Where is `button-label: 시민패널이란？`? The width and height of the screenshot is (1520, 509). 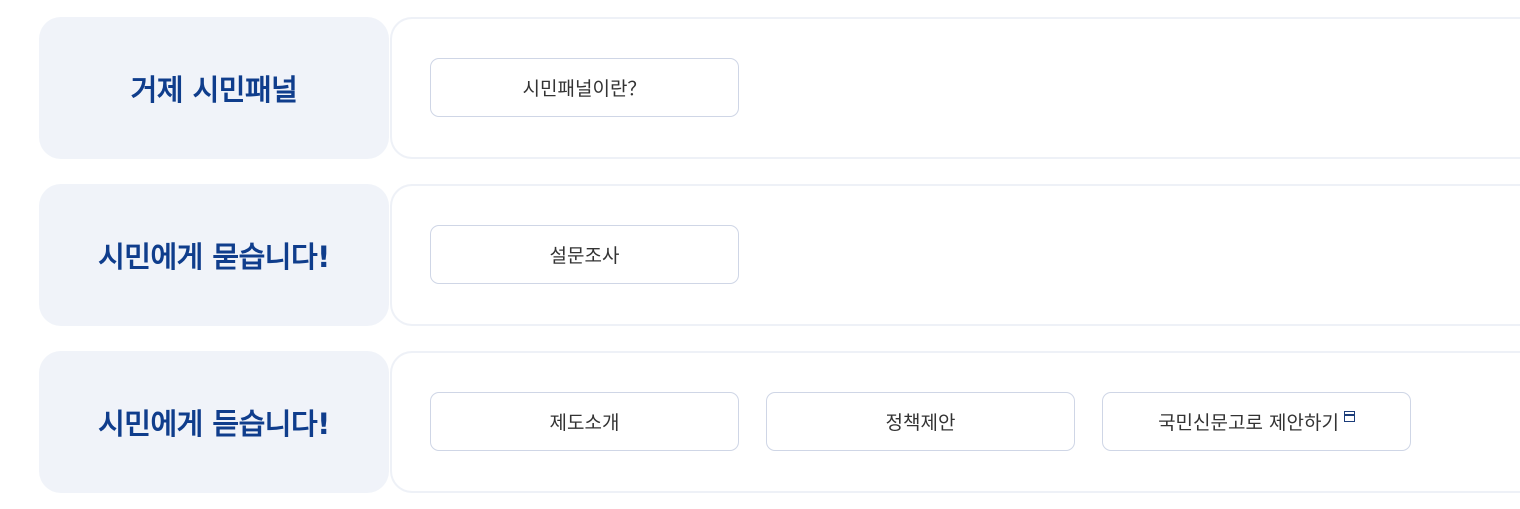 button-label: 시민패널이란？ is located at coordinates (584, 89).